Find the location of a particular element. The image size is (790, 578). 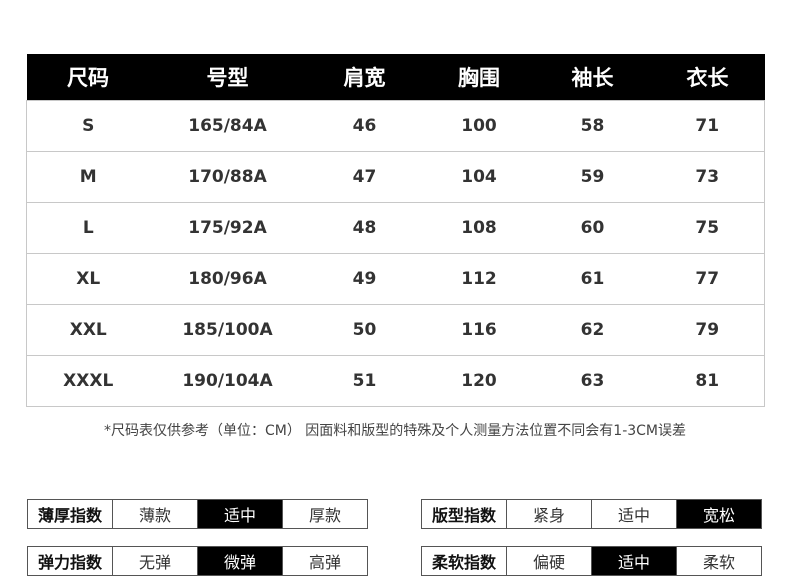

thickness-option-medium: 适中 is located at coordinates (239, 514).